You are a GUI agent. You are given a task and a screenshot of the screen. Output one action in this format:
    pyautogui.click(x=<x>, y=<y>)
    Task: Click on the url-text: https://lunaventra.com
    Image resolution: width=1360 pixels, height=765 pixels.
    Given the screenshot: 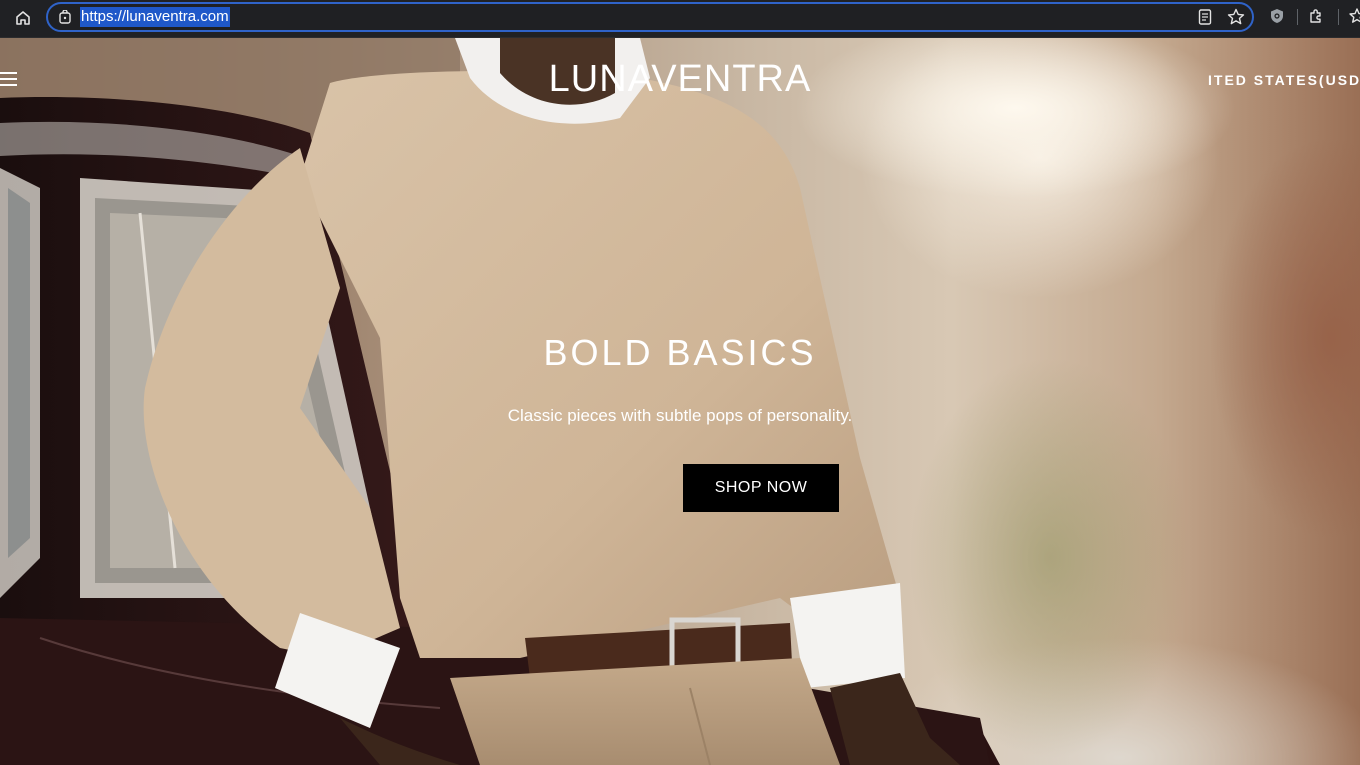 What is the action you would take?
    pyautogui.click(x=155, y=17)
    